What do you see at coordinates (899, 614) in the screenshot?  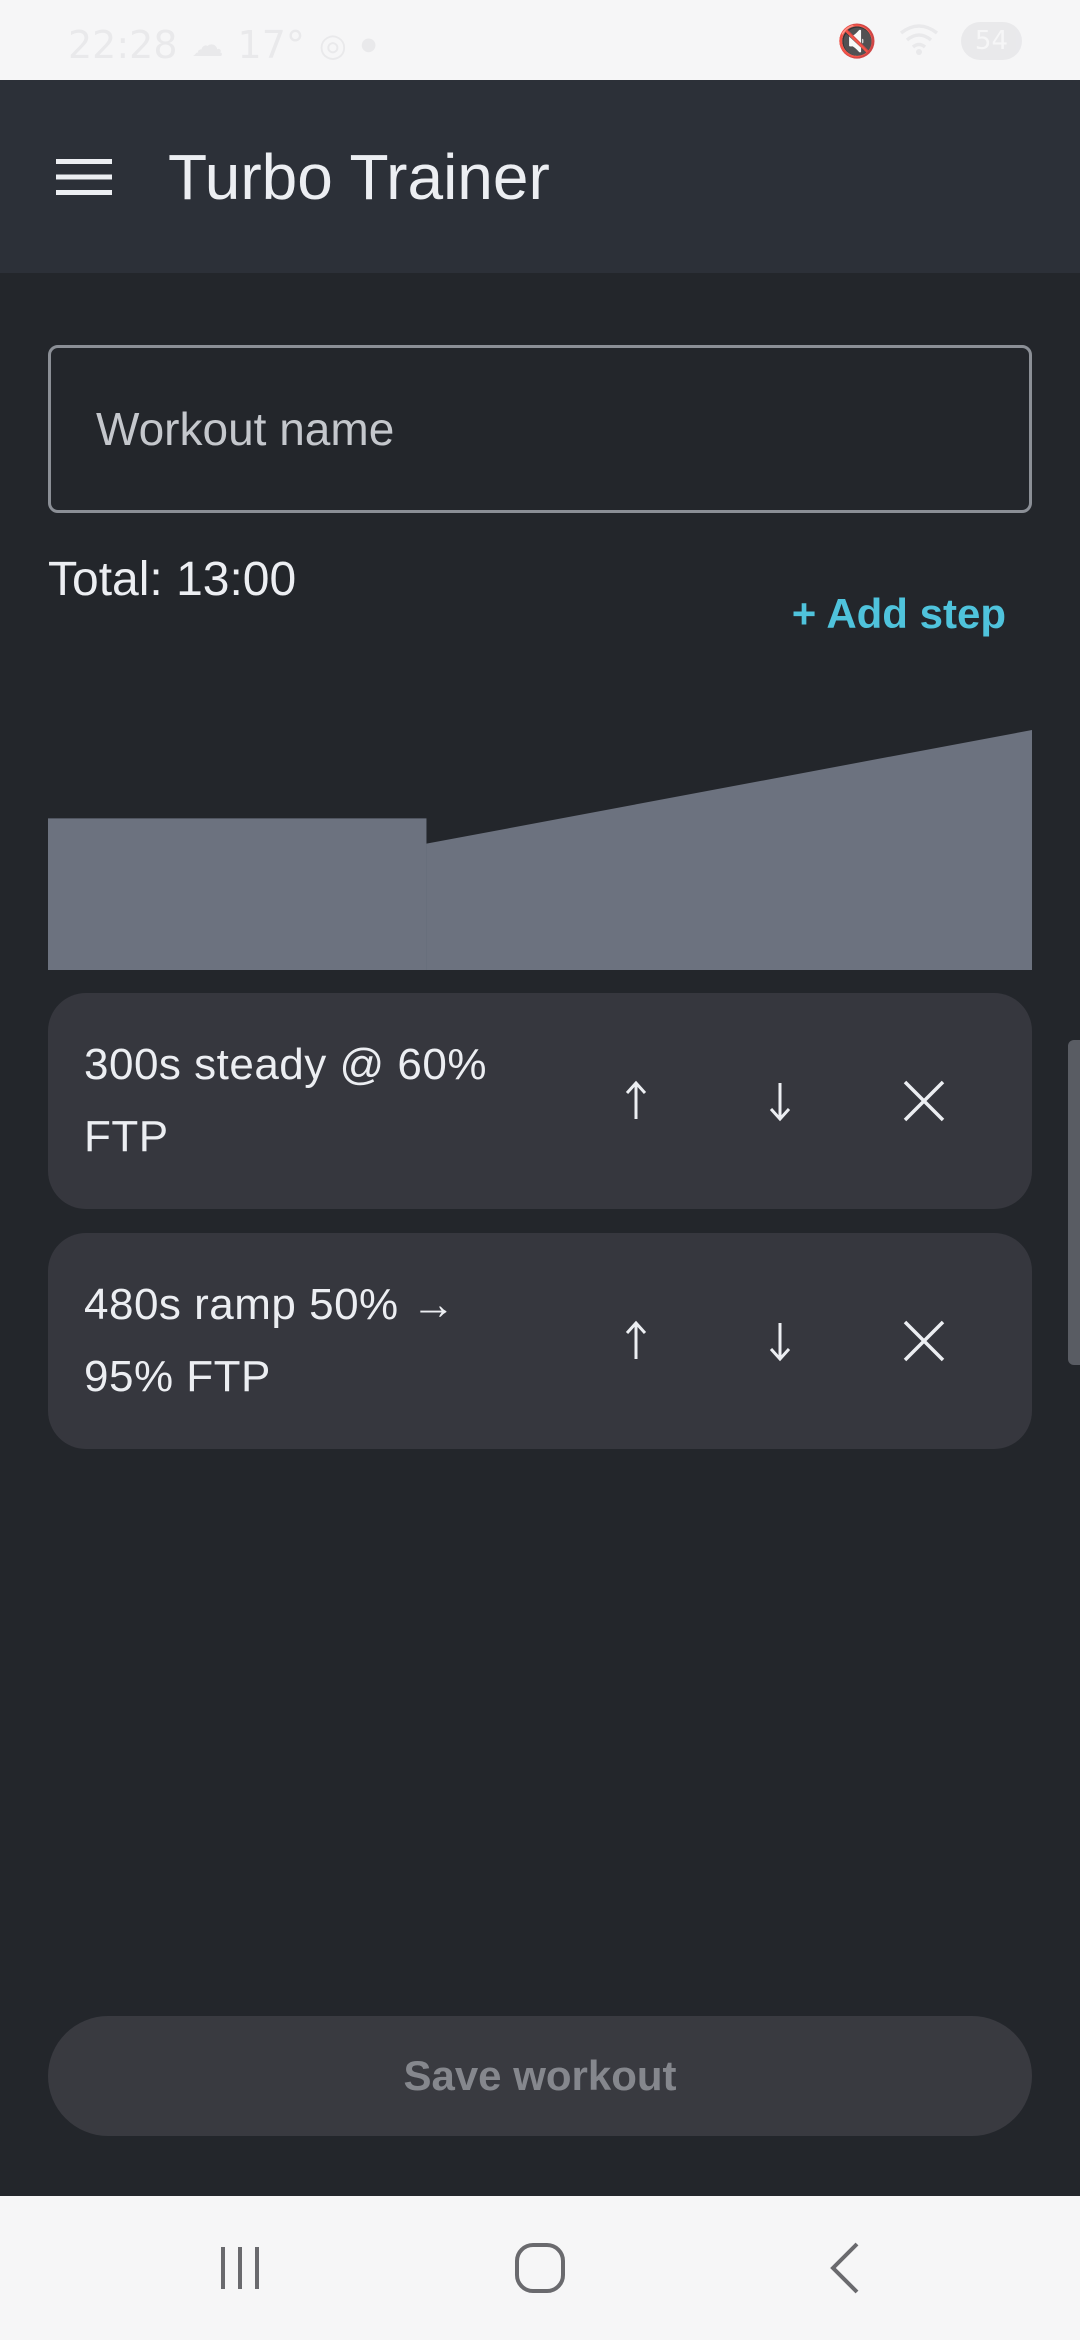 I see `add-step-button: + Add step` at bounding box center [899, 614].